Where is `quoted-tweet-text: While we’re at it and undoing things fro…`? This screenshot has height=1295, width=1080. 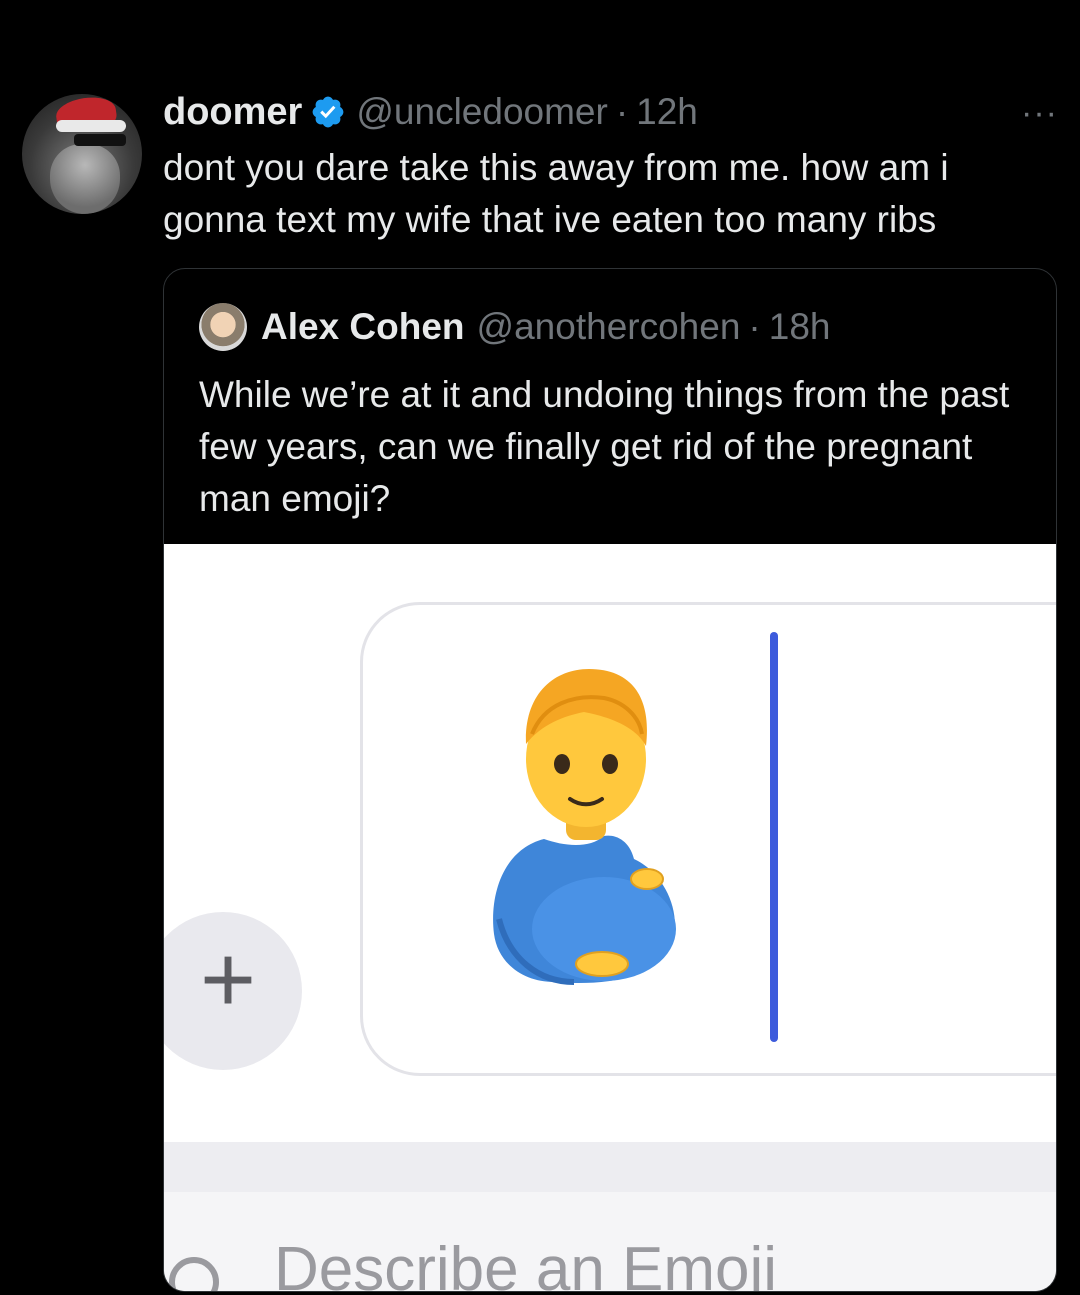 quoted-tweet-text: While we’re at it and undoing things fro… is located at coordinates (604, 446).